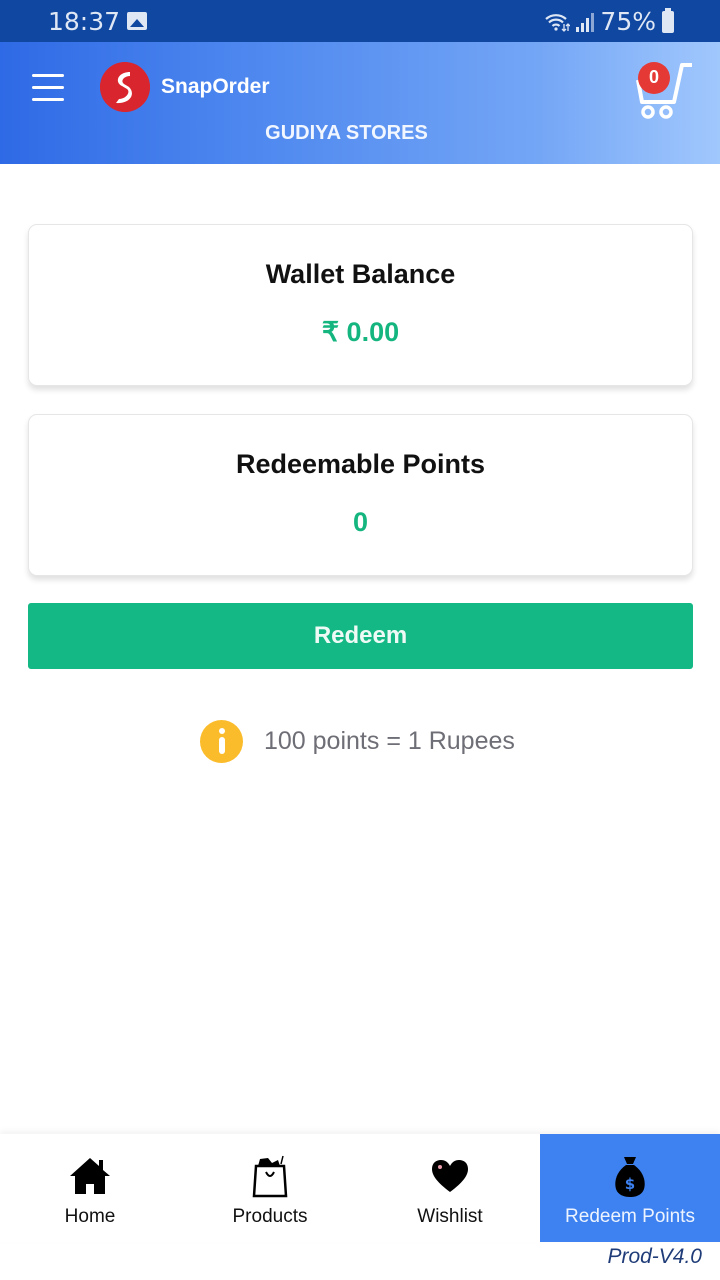  Describe the element at coordinates (360, 274) in the screenshot. I see `wallet-balance-title: Wallet Balance` at that location.